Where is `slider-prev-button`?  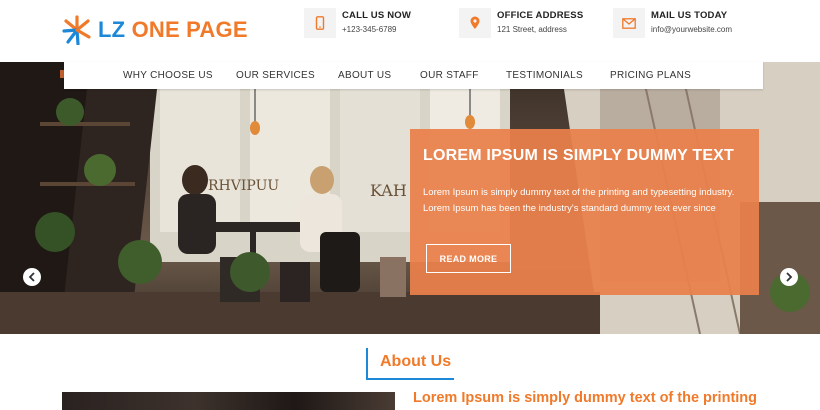
slider-prev-button is located at coordinates (32, 277).